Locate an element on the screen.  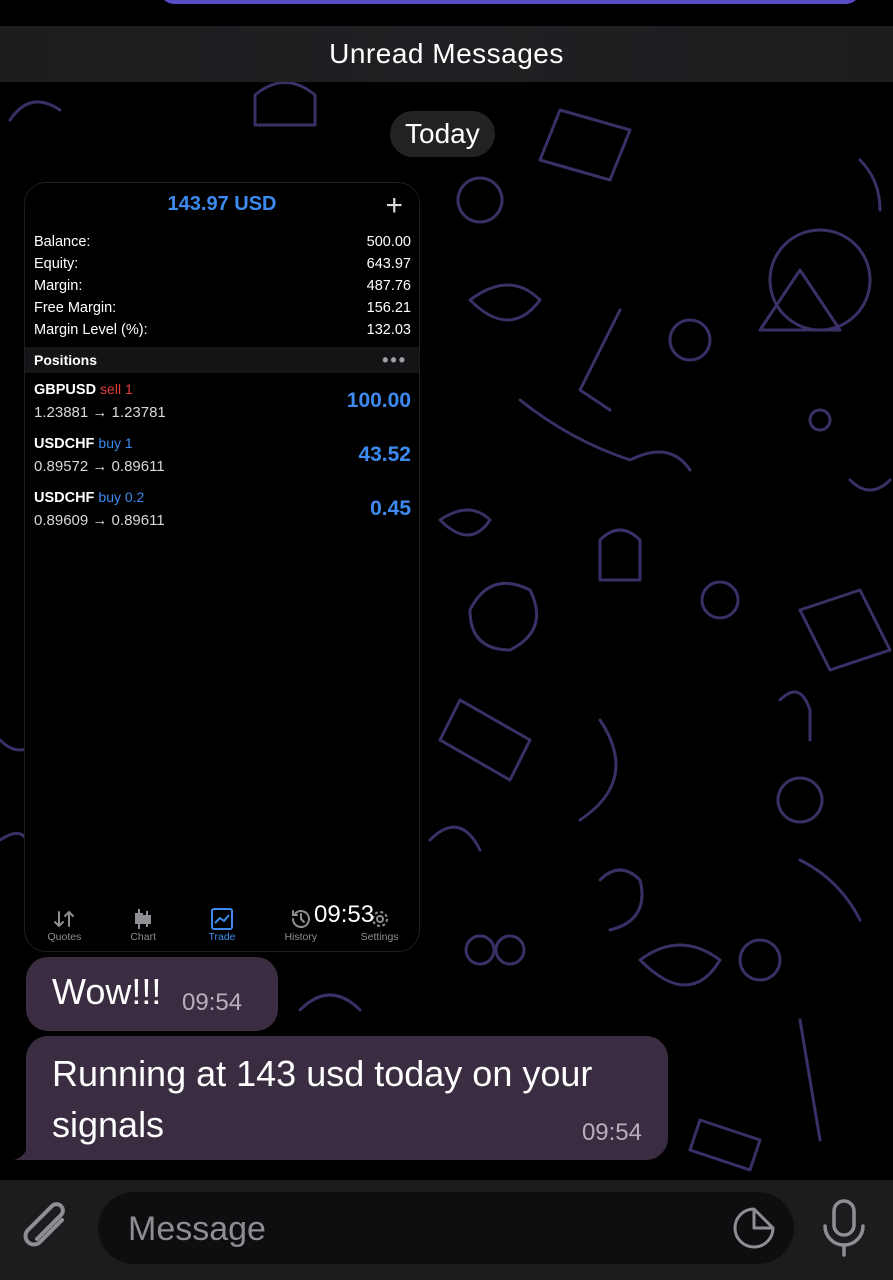
positions-title: Positions is located at coordinates (66, 360).